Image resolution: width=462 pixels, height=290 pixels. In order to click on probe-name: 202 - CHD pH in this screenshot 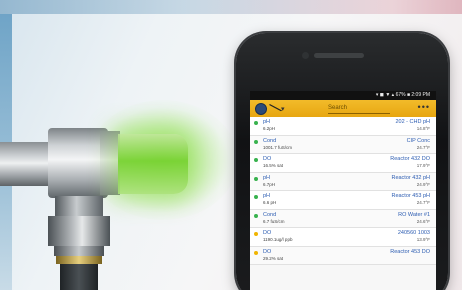, I will do `click(412, 122)`.